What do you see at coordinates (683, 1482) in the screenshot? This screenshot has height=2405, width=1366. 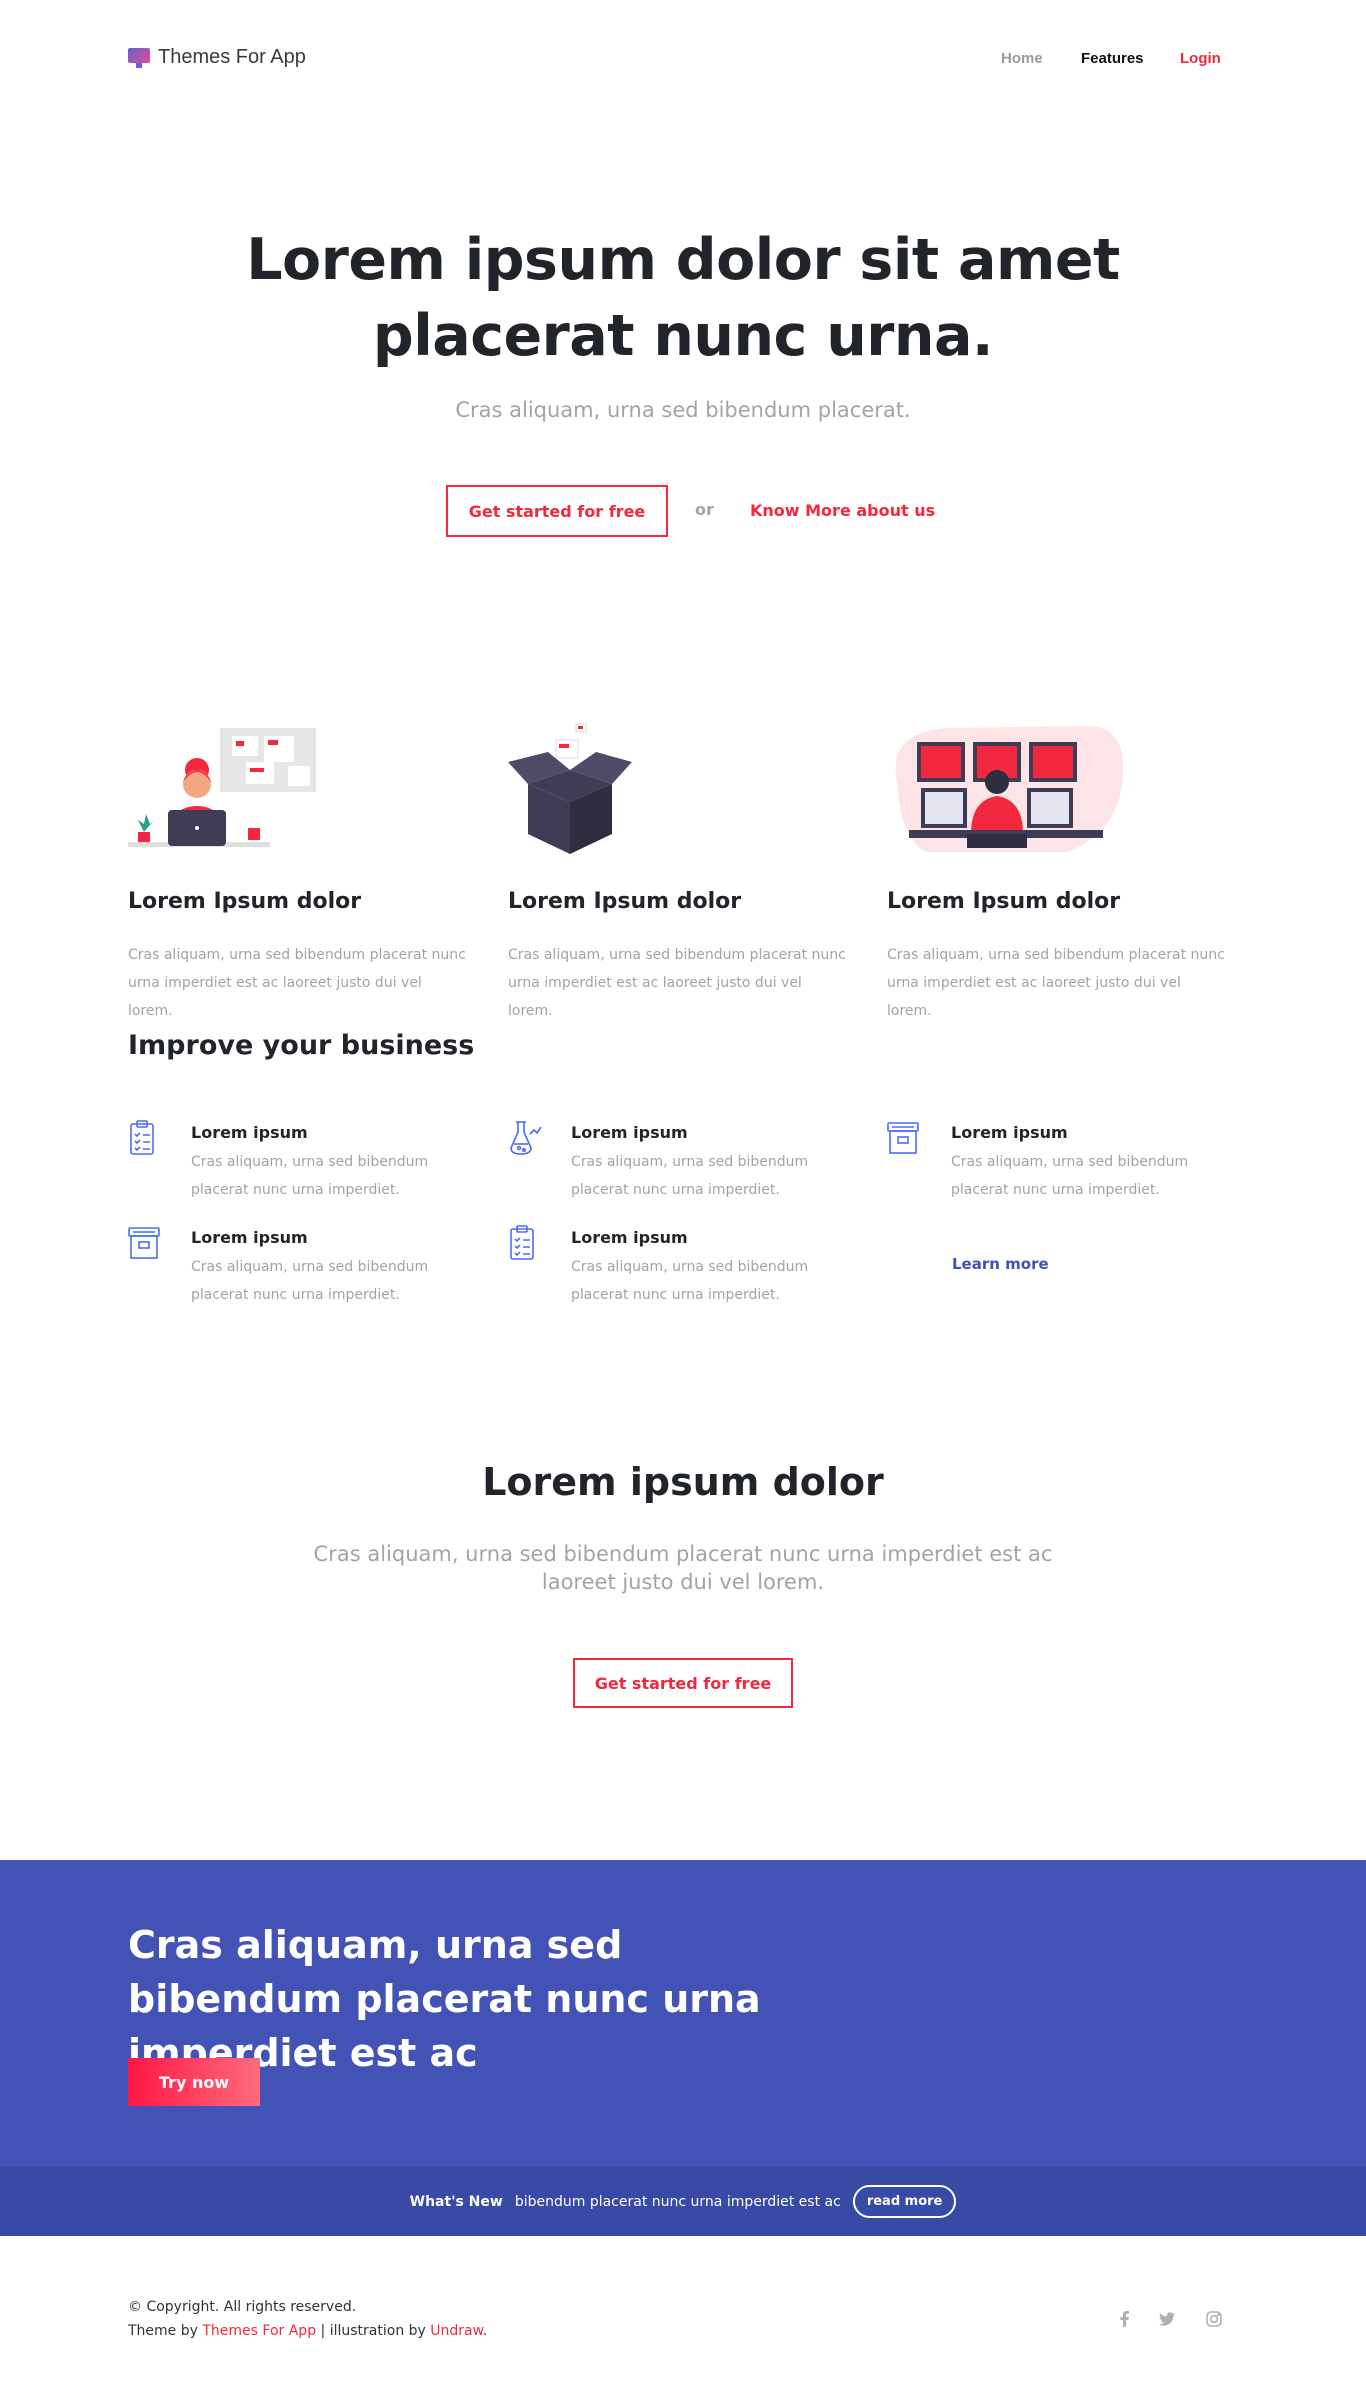 I see `cta-title: Lorem ipsum dolor` at bounding box center [683, 1482].